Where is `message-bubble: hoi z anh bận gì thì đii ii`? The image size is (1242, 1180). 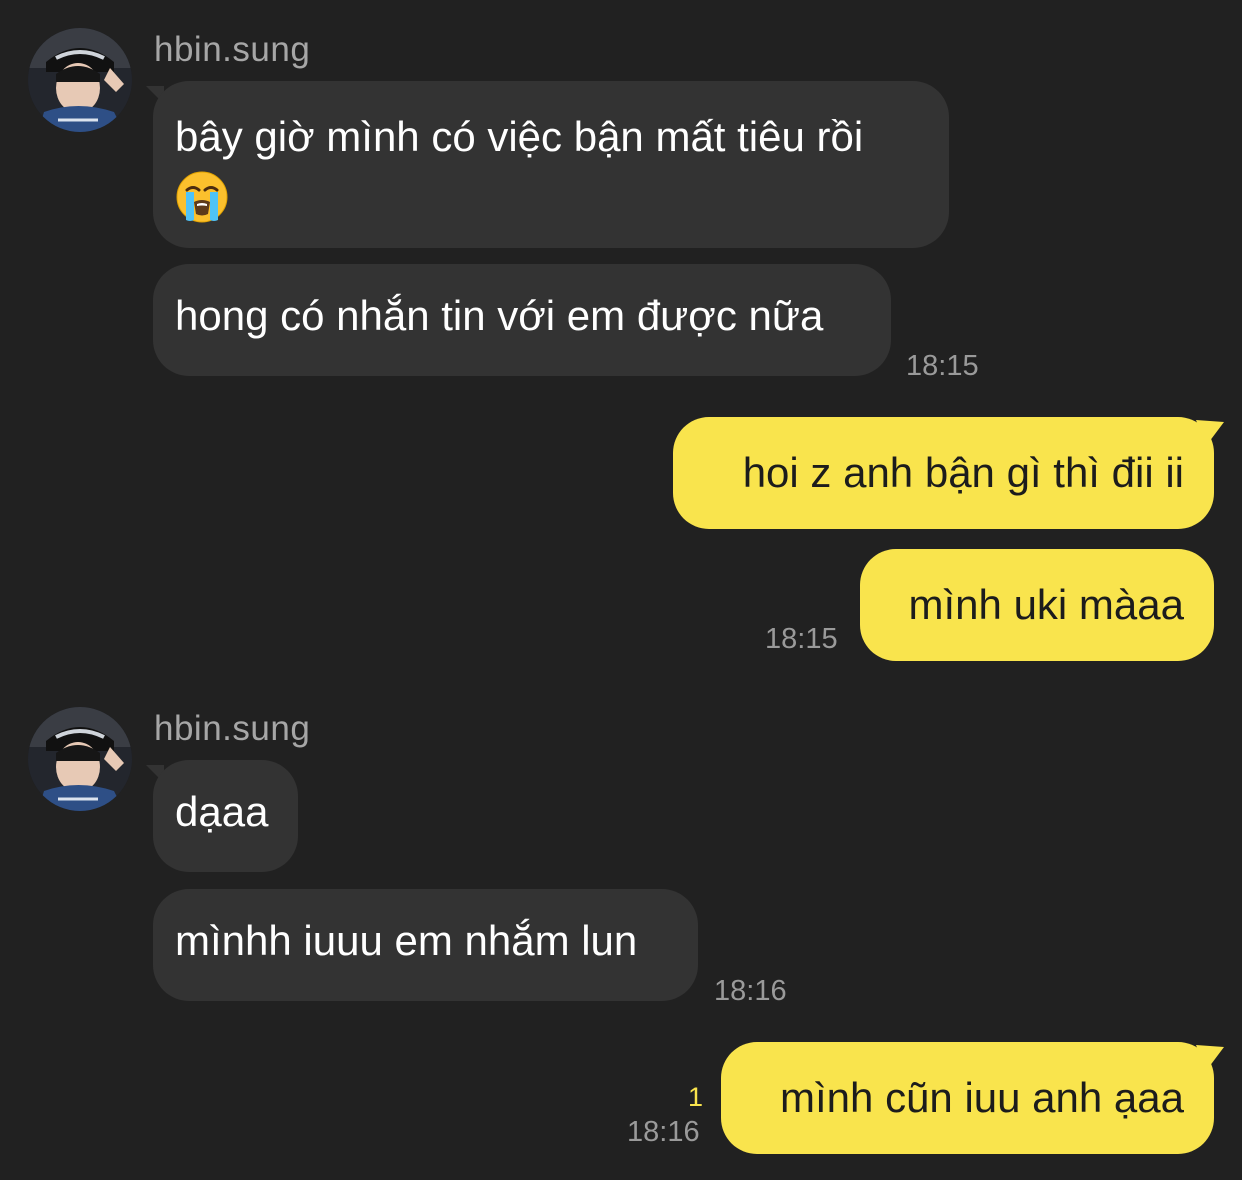
message-bubble: hoi z anh bận gì thì đii ii is located at coordinates (943, 473).